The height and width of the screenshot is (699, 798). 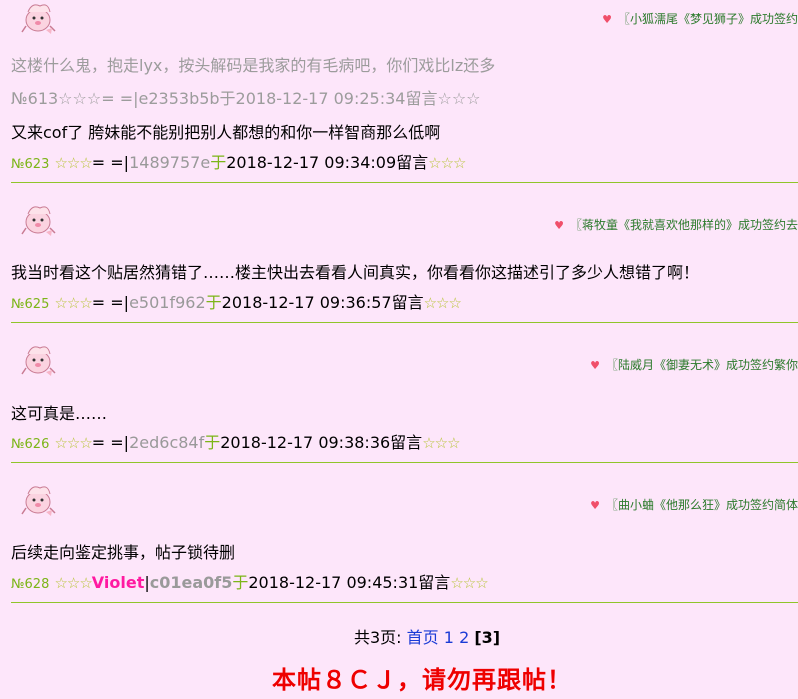 I want to click on ad-banner: ♥ 〖曲小蛐《他那么狂》成功签约简体, so click(x=694, y=504).